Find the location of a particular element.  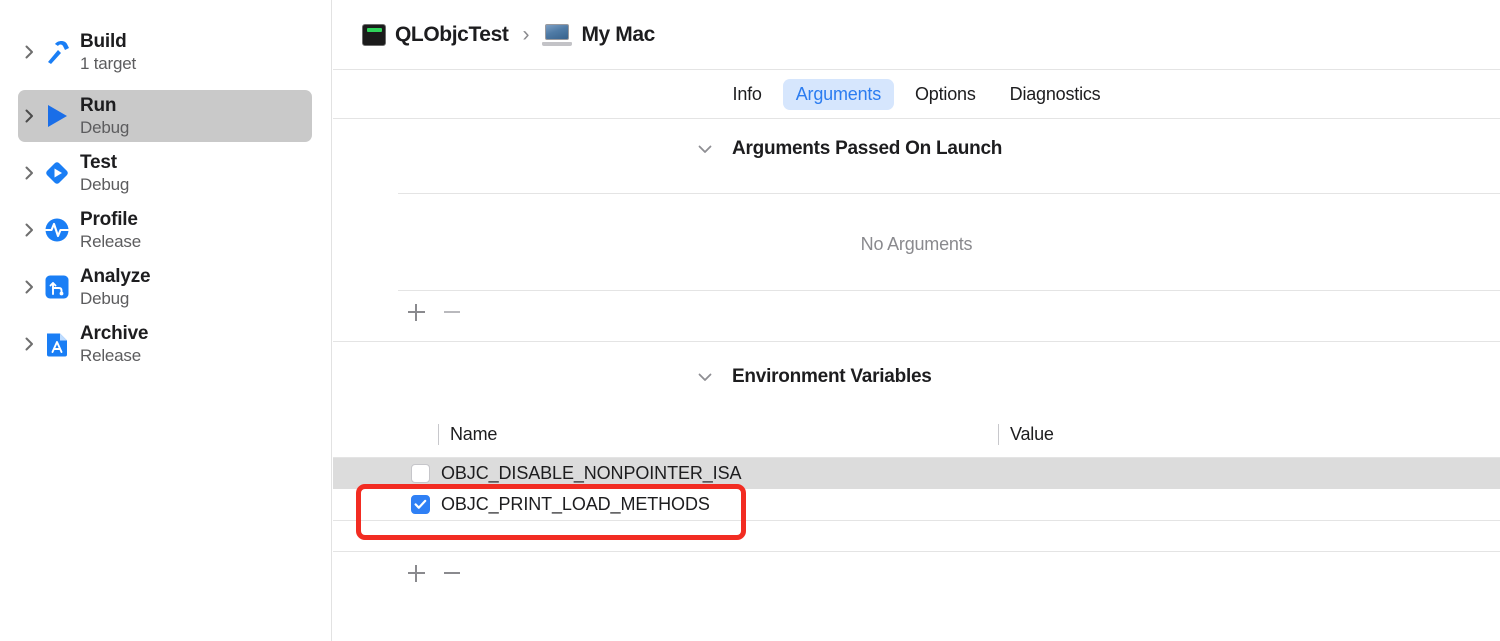

arguments-add-remove-controls is located at coordinates (434, 312).